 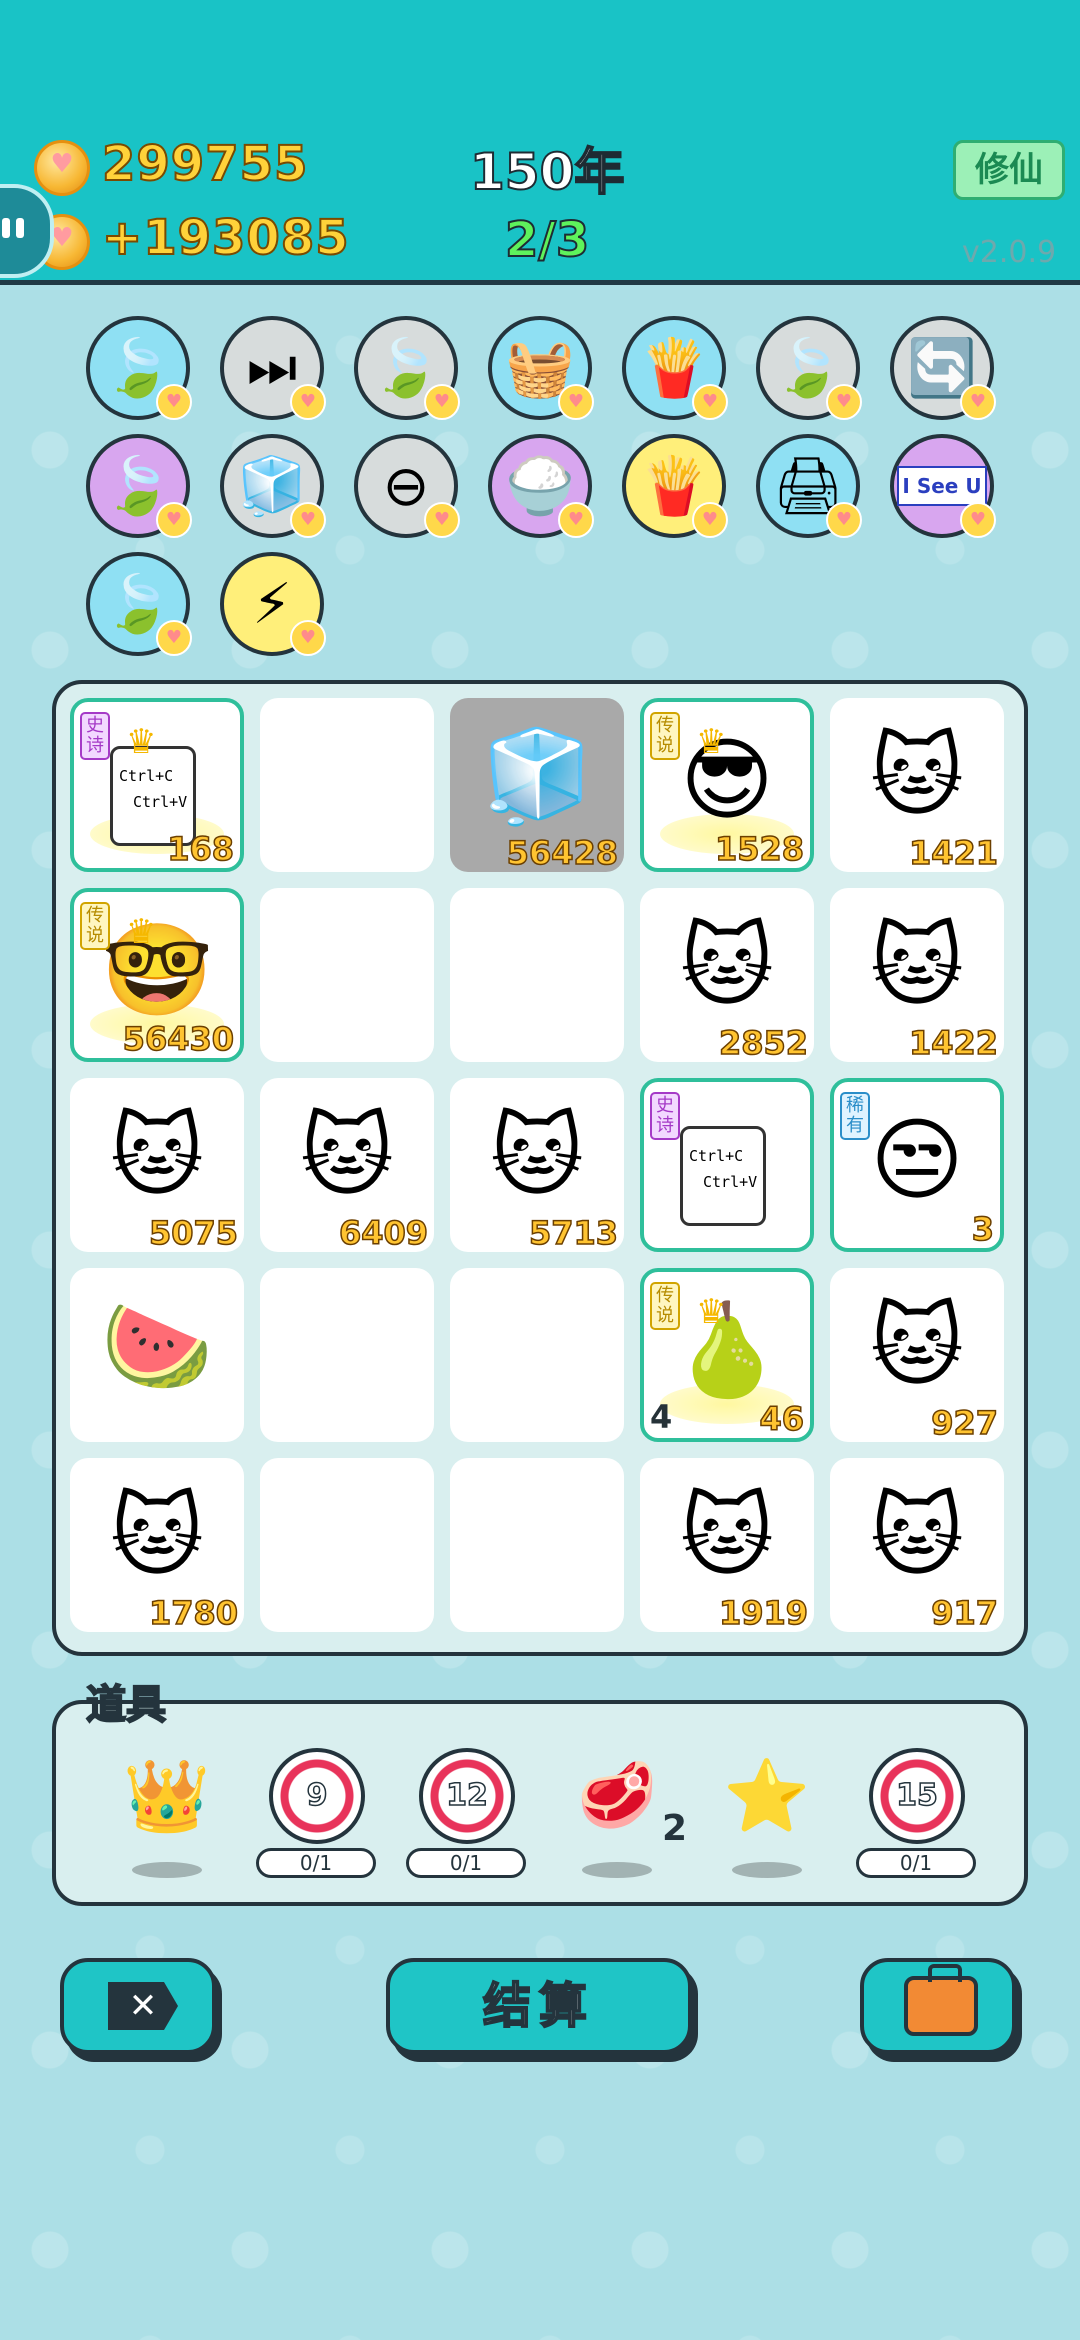 What do you see at coordinates (624, 1813) in the screenshot?
I see `meat-prop: 🥩 2` at bounding box center [624, 1813].